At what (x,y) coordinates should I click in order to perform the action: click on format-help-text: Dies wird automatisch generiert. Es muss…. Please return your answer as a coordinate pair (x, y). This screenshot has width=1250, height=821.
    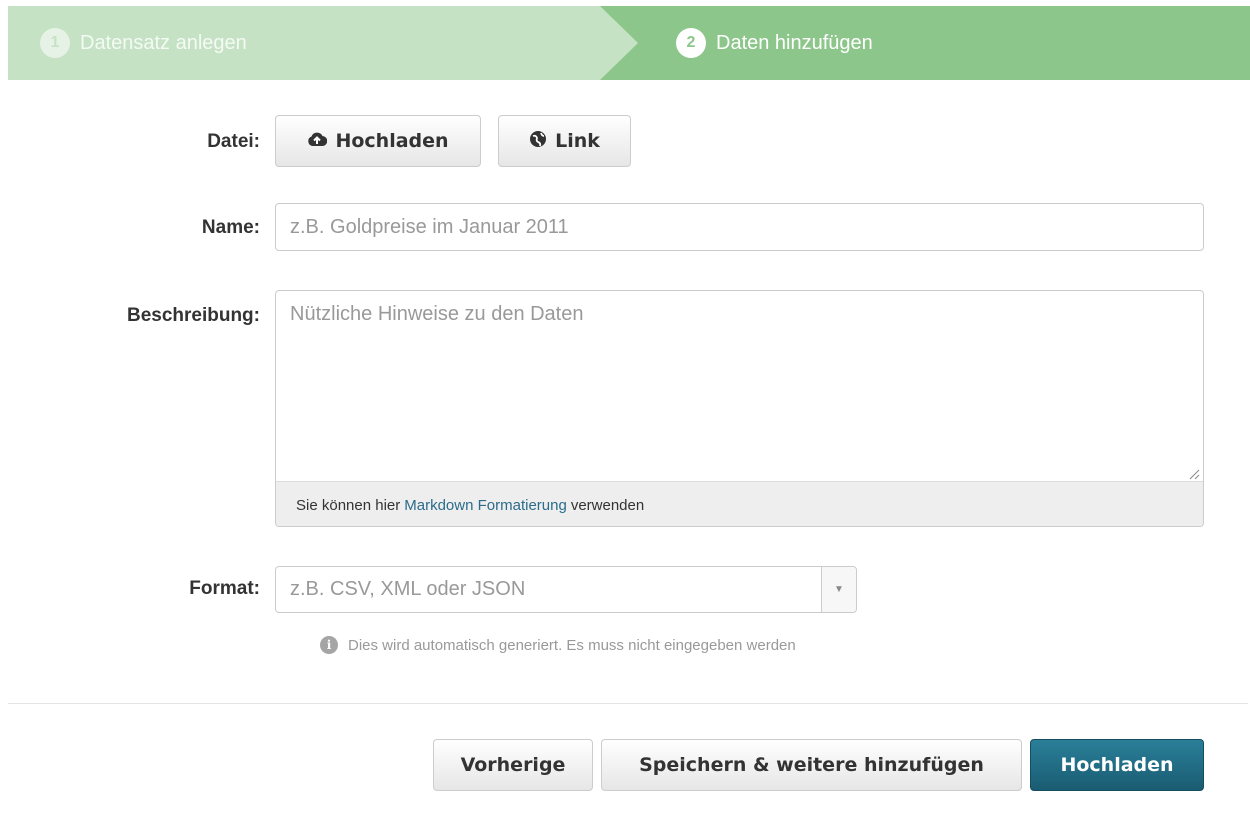
    Looking at the image, I should click on (572, 645).